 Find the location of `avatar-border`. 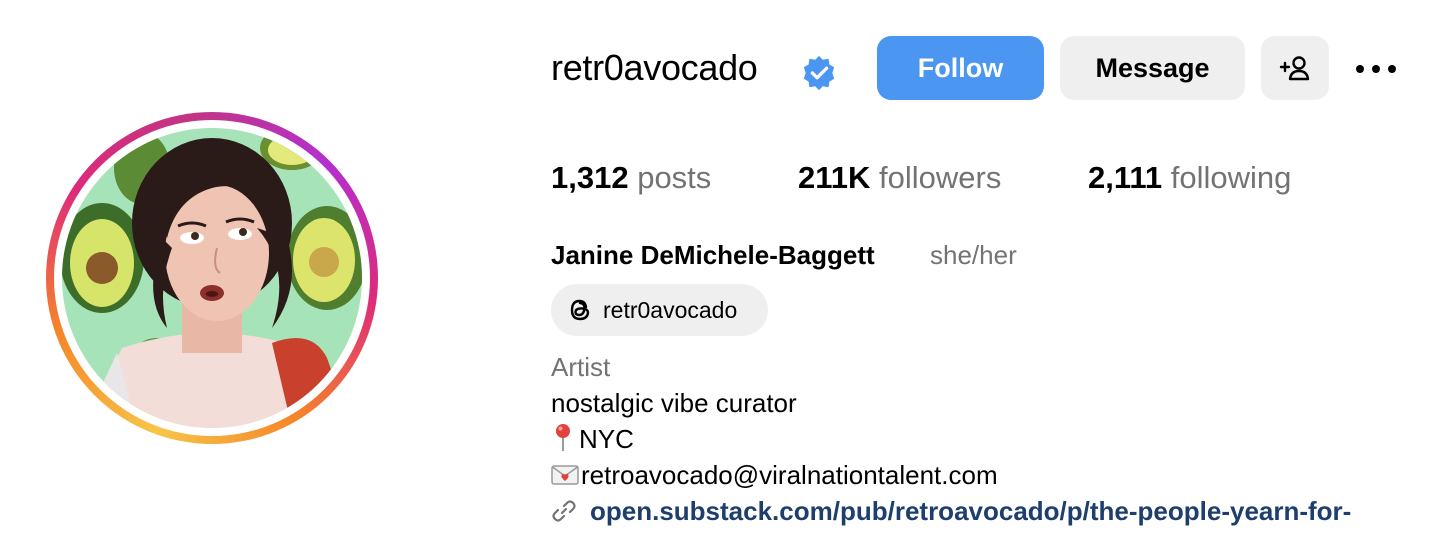

avatar-border is located at coordinates (212, 278).